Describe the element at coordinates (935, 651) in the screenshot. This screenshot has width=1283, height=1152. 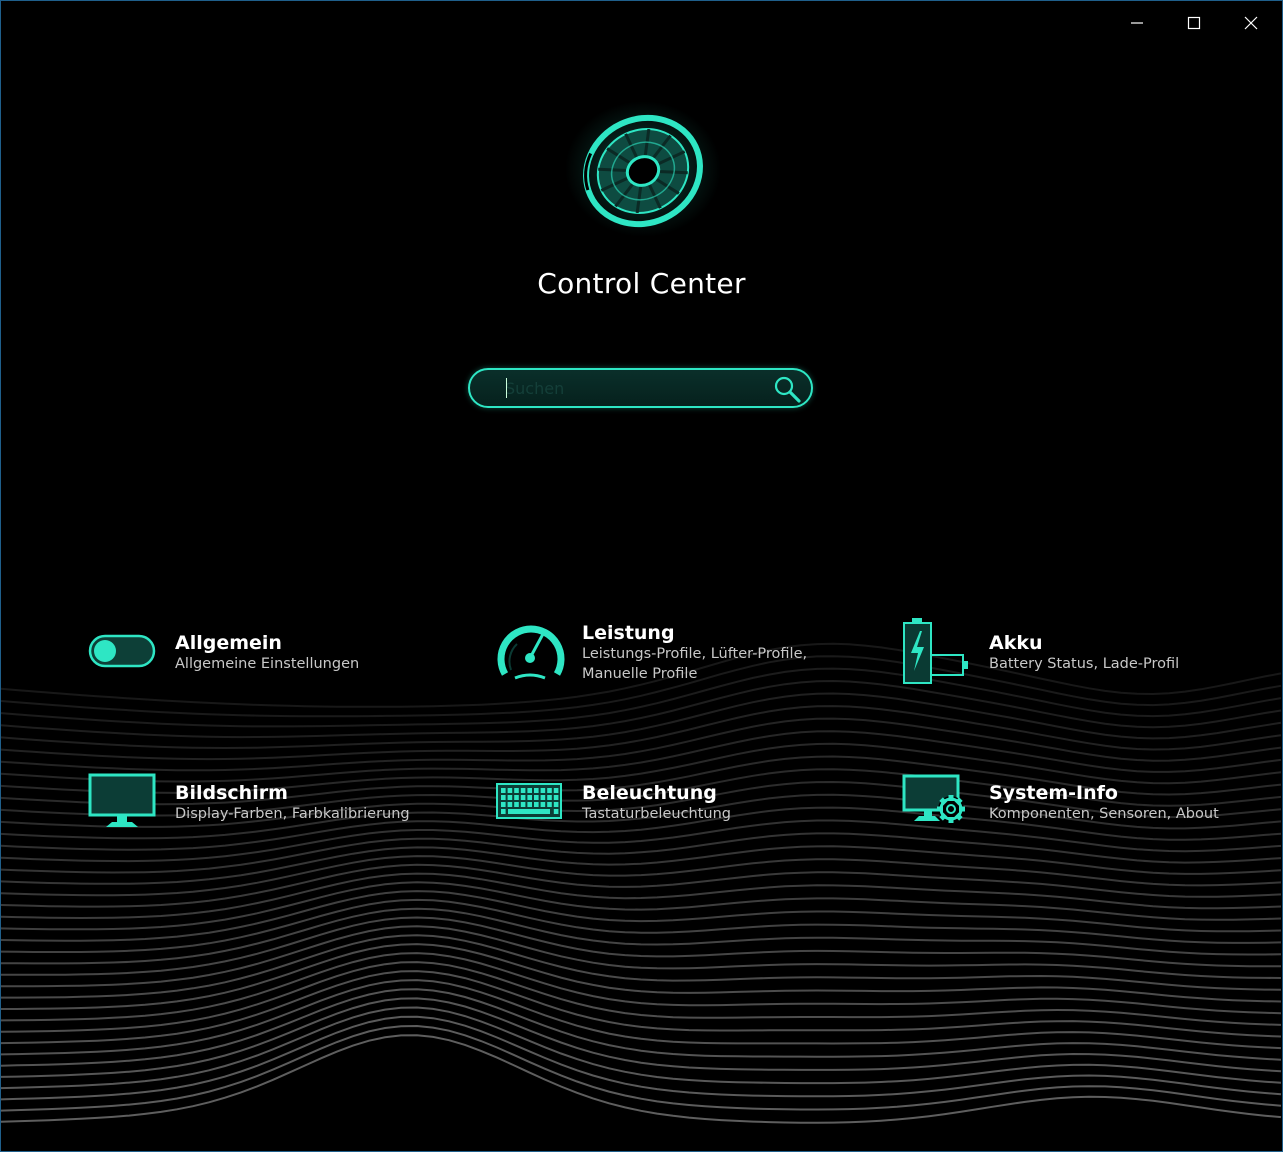
I see `battery-icon` at that location.